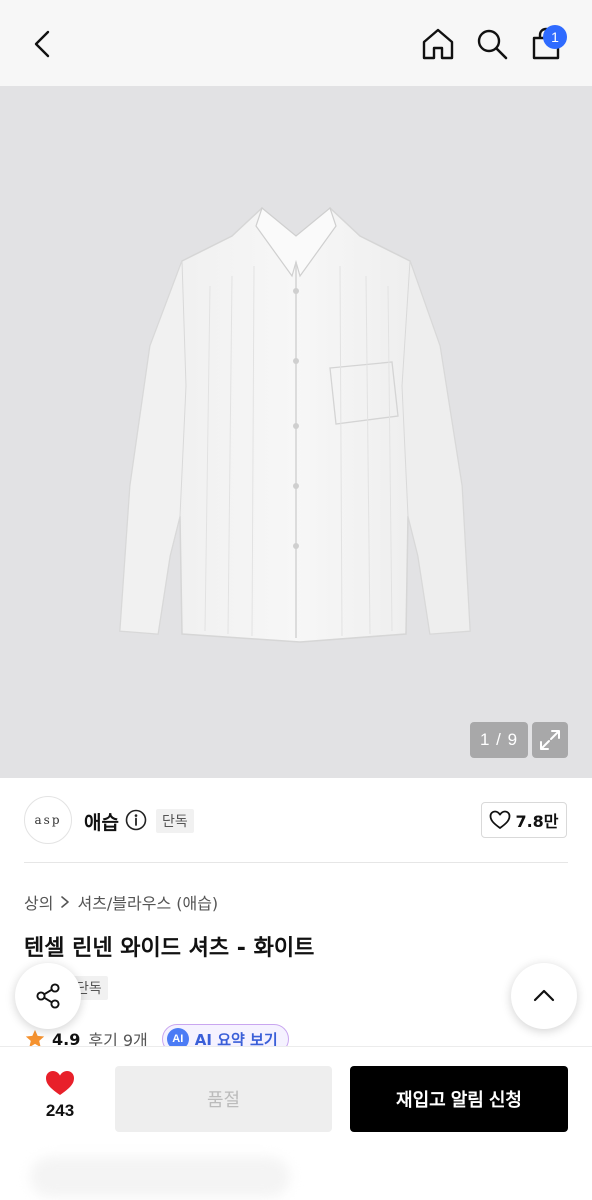  I want to click on back-button, so click(44, 44).